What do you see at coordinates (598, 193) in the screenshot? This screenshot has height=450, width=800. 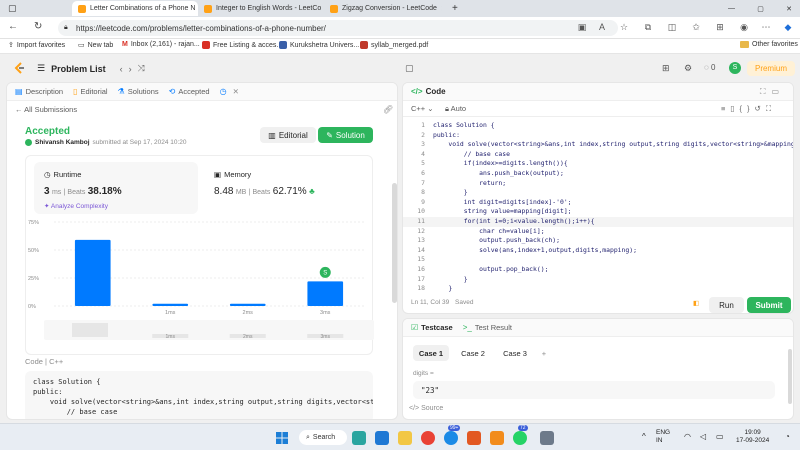 I see `code-line: 8 }` at bounding box center [598, 193].